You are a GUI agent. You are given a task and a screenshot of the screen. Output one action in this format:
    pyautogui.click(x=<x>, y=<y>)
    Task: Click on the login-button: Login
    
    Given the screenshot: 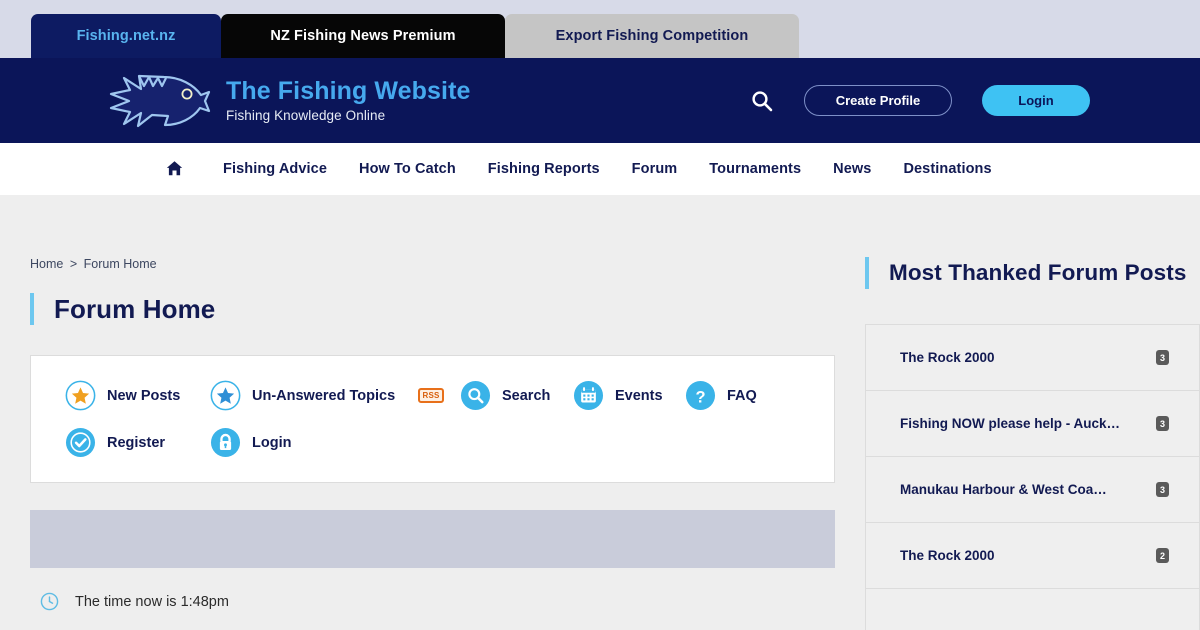 What is the action you would take?
    pyautogui.click(x=1036, y=100)
    